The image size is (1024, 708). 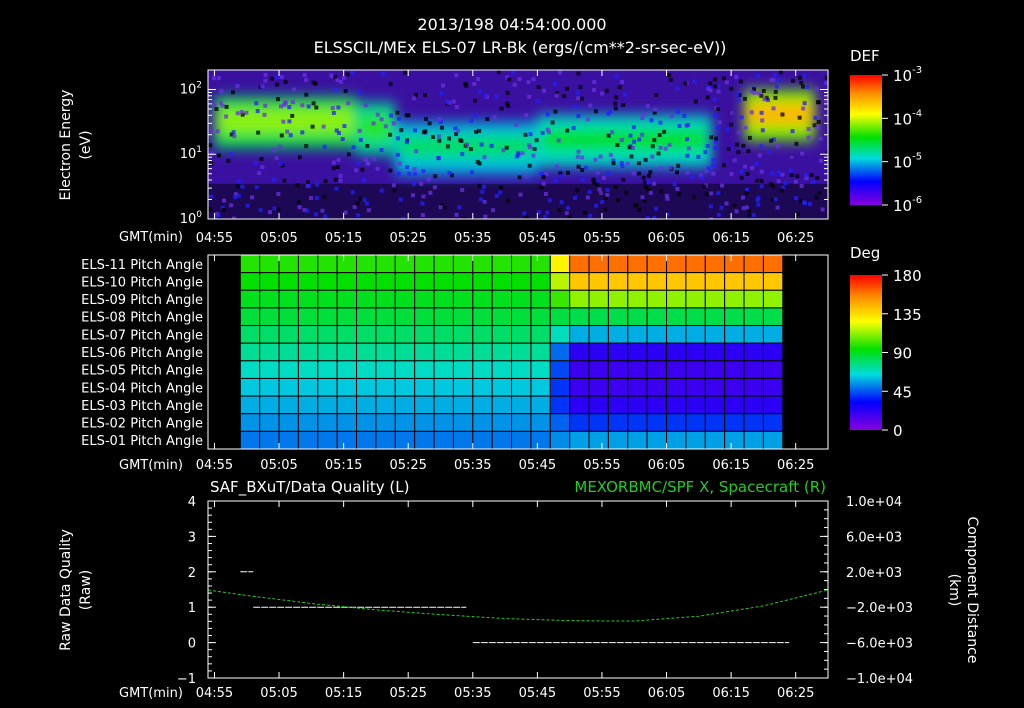 What do you see at coordinates (879, 608) in the screenshot?
I see `quality-right-tick-label-3: −2.0e+03` at bounding box center [879, 608].